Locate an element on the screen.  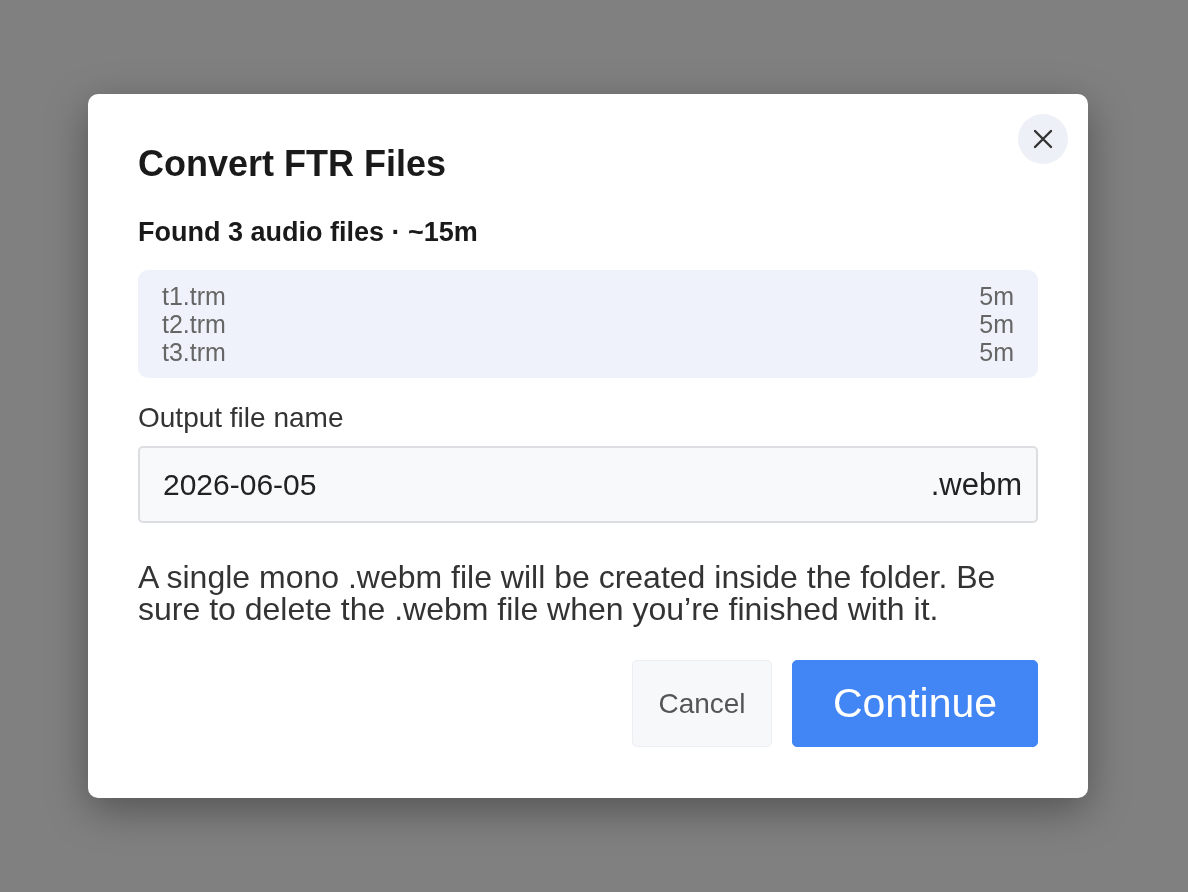
close-button is located at coordinates (1043, 139).